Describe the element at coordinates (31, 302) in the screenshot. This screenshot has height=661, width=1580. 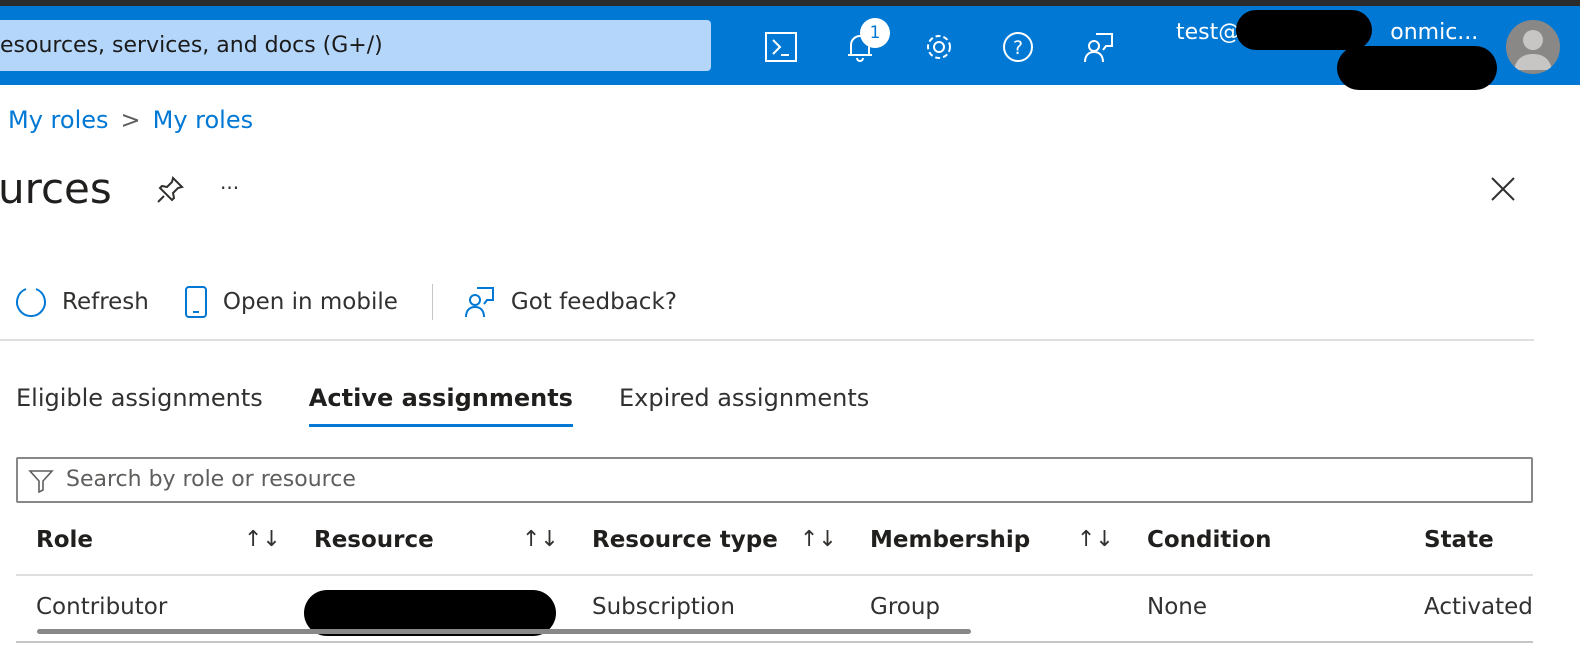
I see `refresh-icon` at that location.